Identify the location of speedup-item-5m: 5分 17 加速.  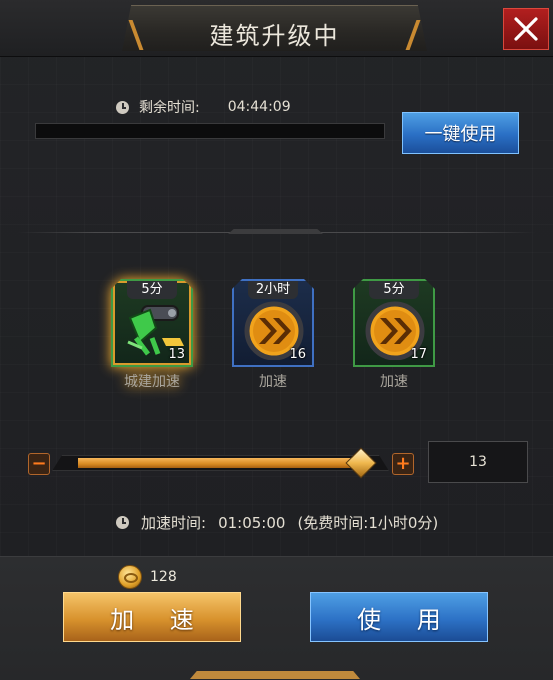
(394, 335).